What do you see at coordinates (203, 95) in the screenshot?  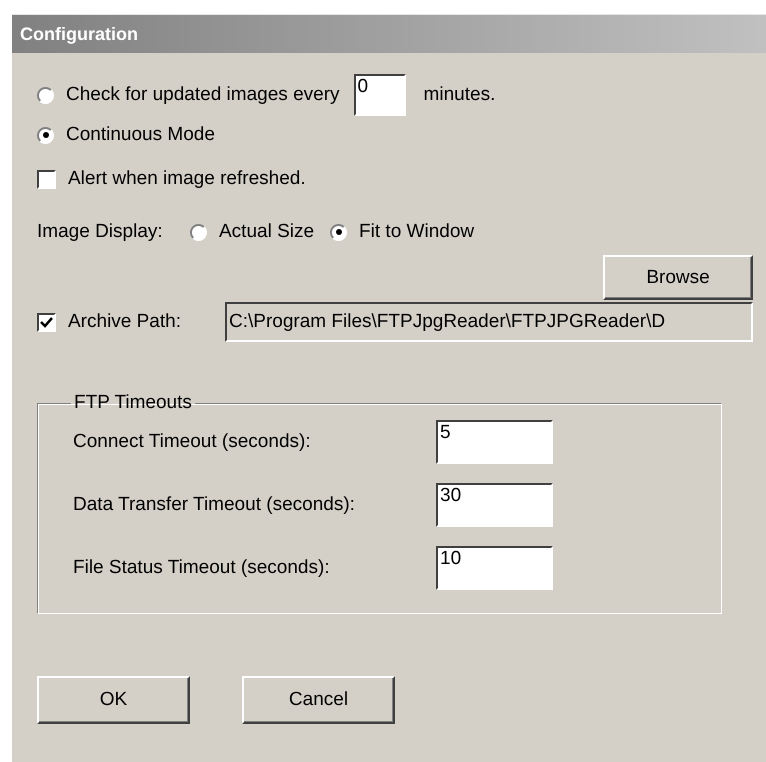 I see `radio-label: Check for updated images every` at bounding box center [203, 95].